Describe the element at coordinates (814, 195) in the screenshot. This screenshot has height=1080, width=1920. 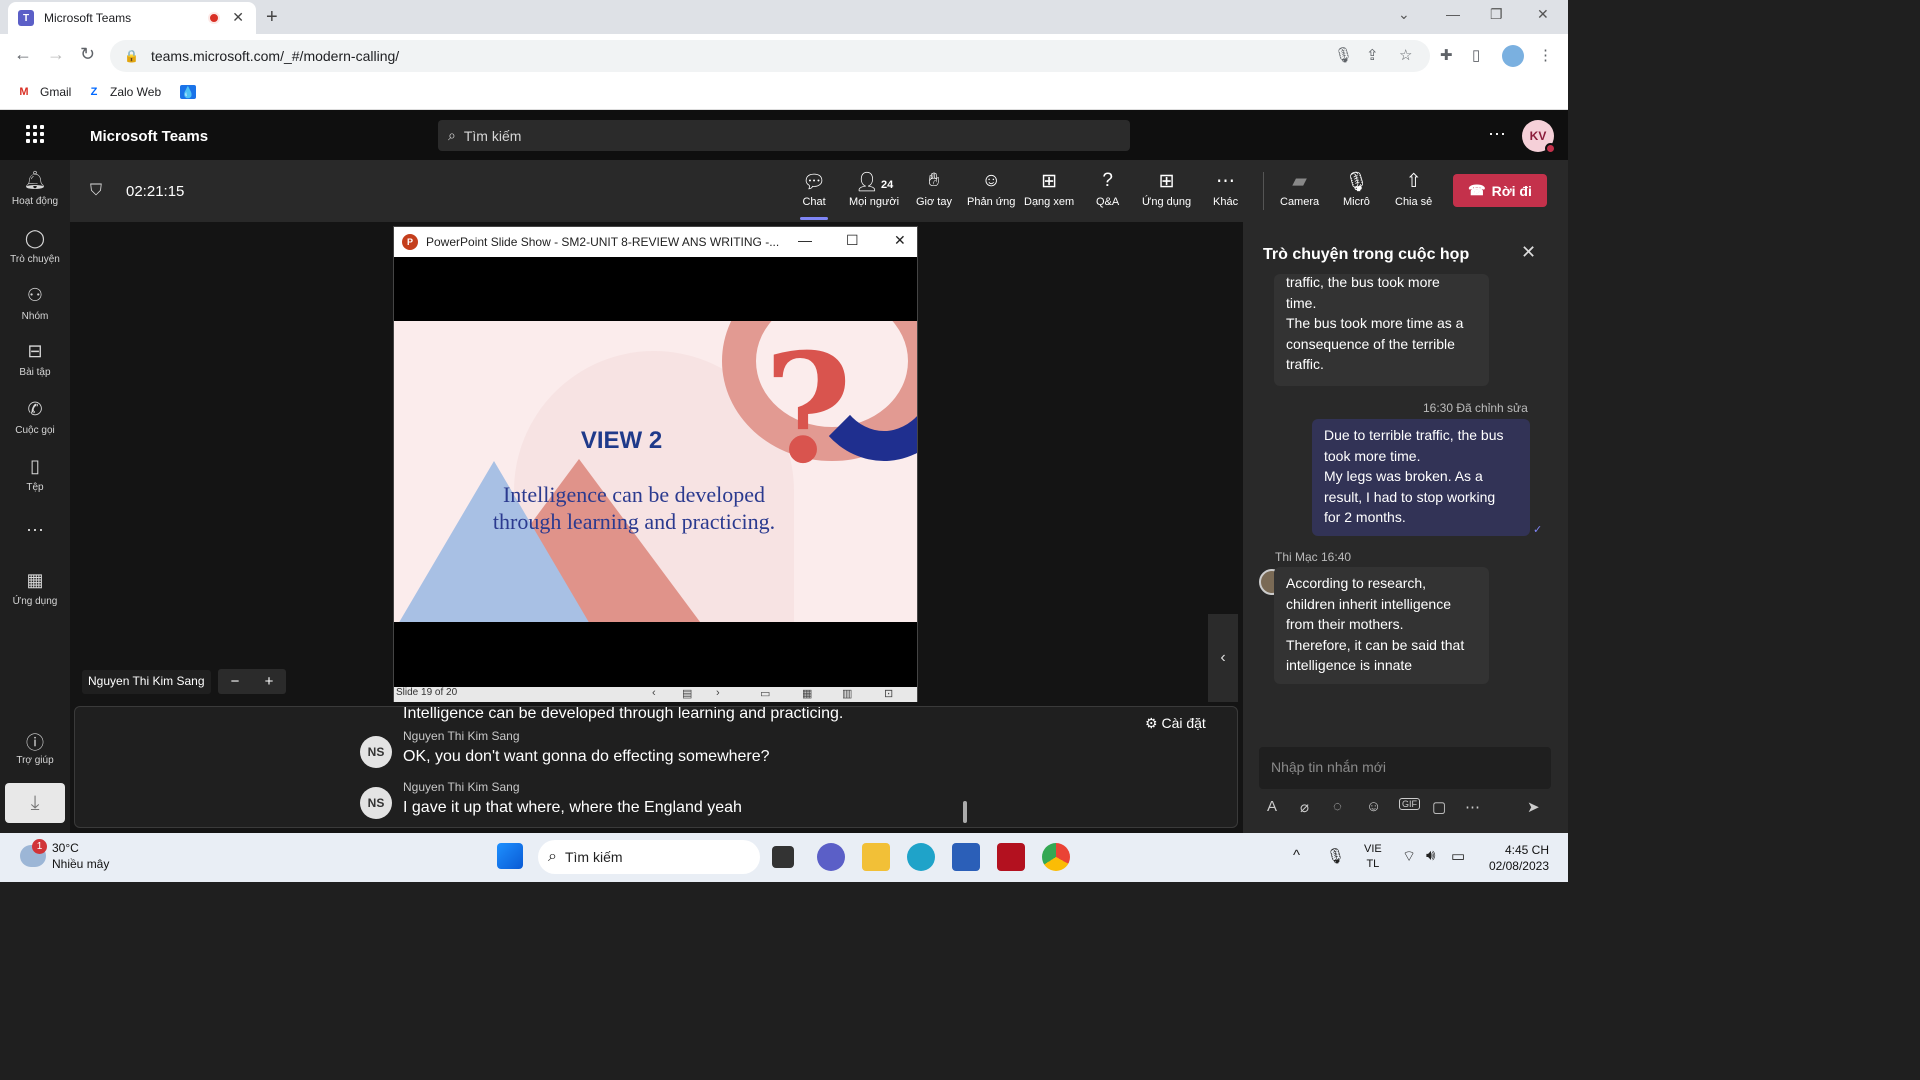
I see `toolbar-chat-button: 💬︎ Chat` at that location.